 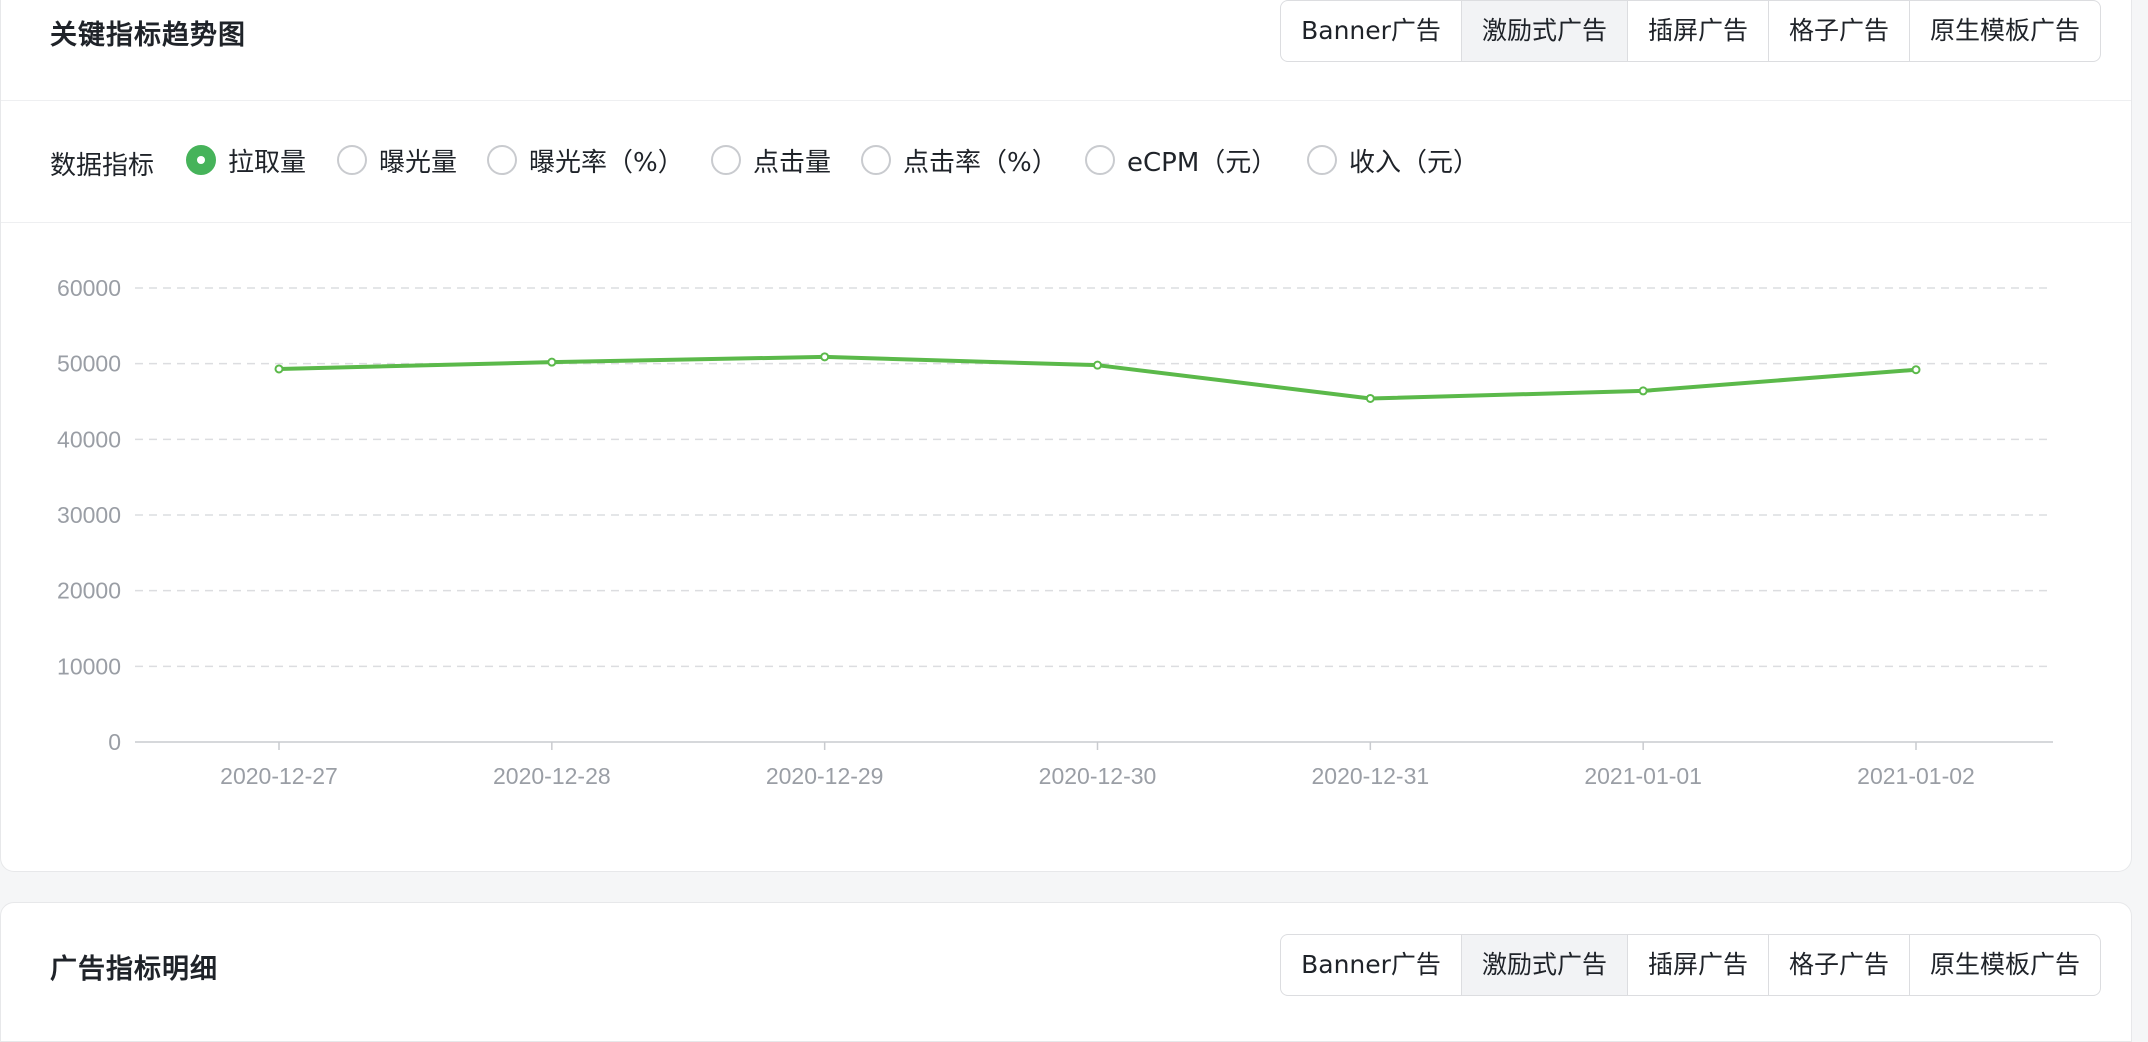 I want to click on trend-tab-native-template: 原生模板广告, so click(x=2004, y=31).